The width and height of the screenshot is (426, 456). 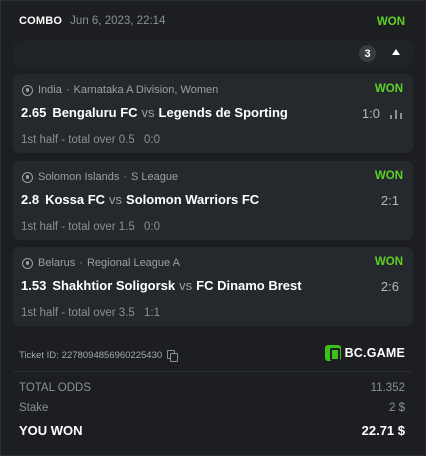 What do you see at coordinates (213, 371) in the screenshot?
I see `divider` at bounding box center [213, 371].